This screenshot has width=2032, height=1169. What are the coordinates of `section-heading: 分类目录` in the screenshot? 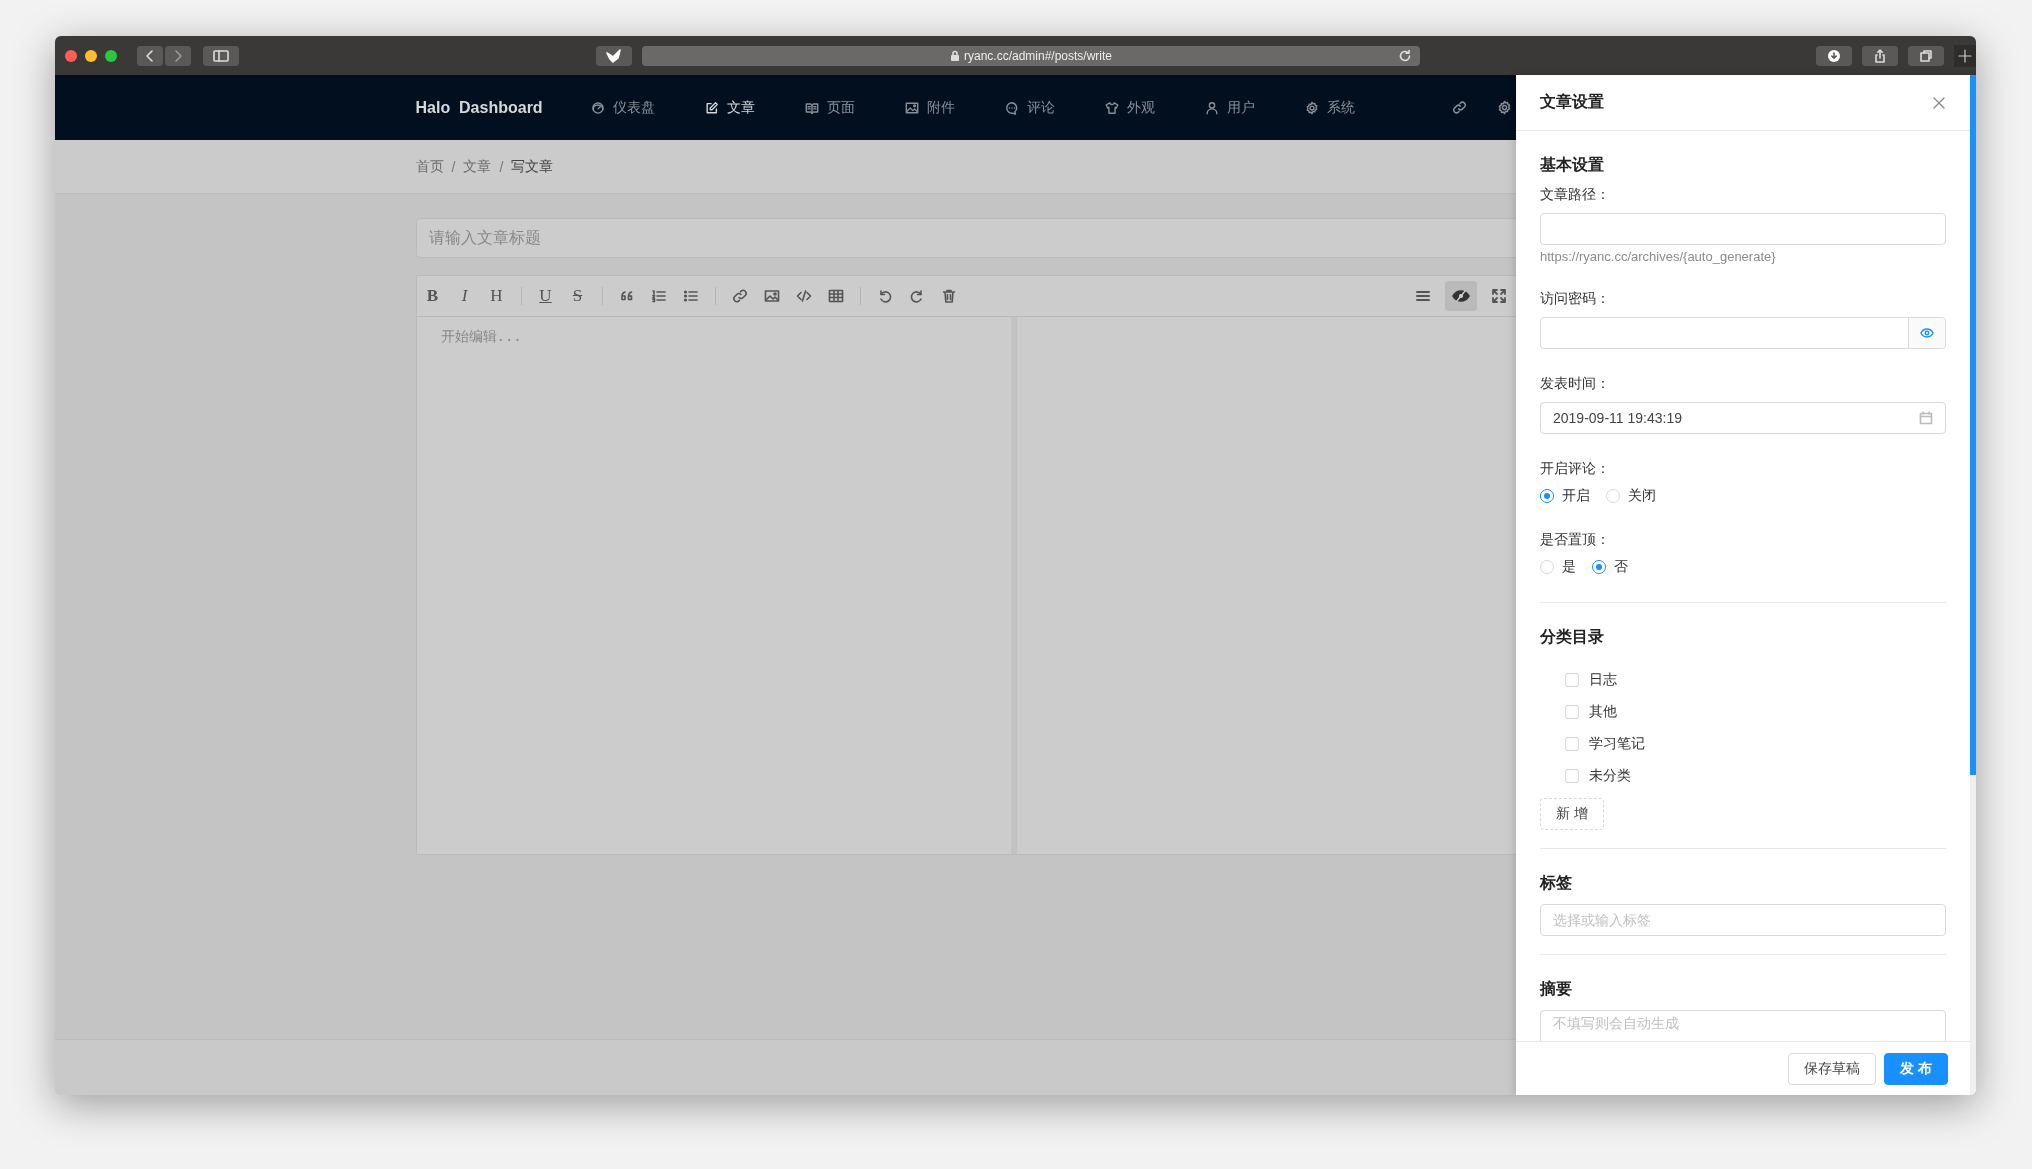 It's located at (1572, 637).